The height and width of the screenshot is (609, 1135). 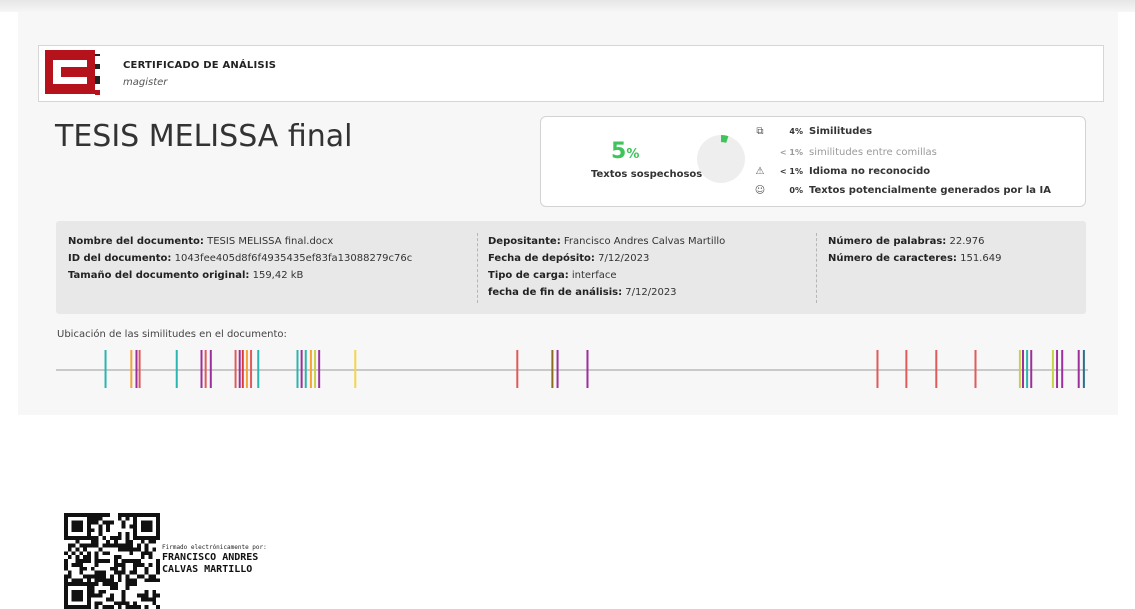 What do you see at coordinates (721, 159) in the screenshot?
I see `score-donut-chart` at bounding box center [721, 159].